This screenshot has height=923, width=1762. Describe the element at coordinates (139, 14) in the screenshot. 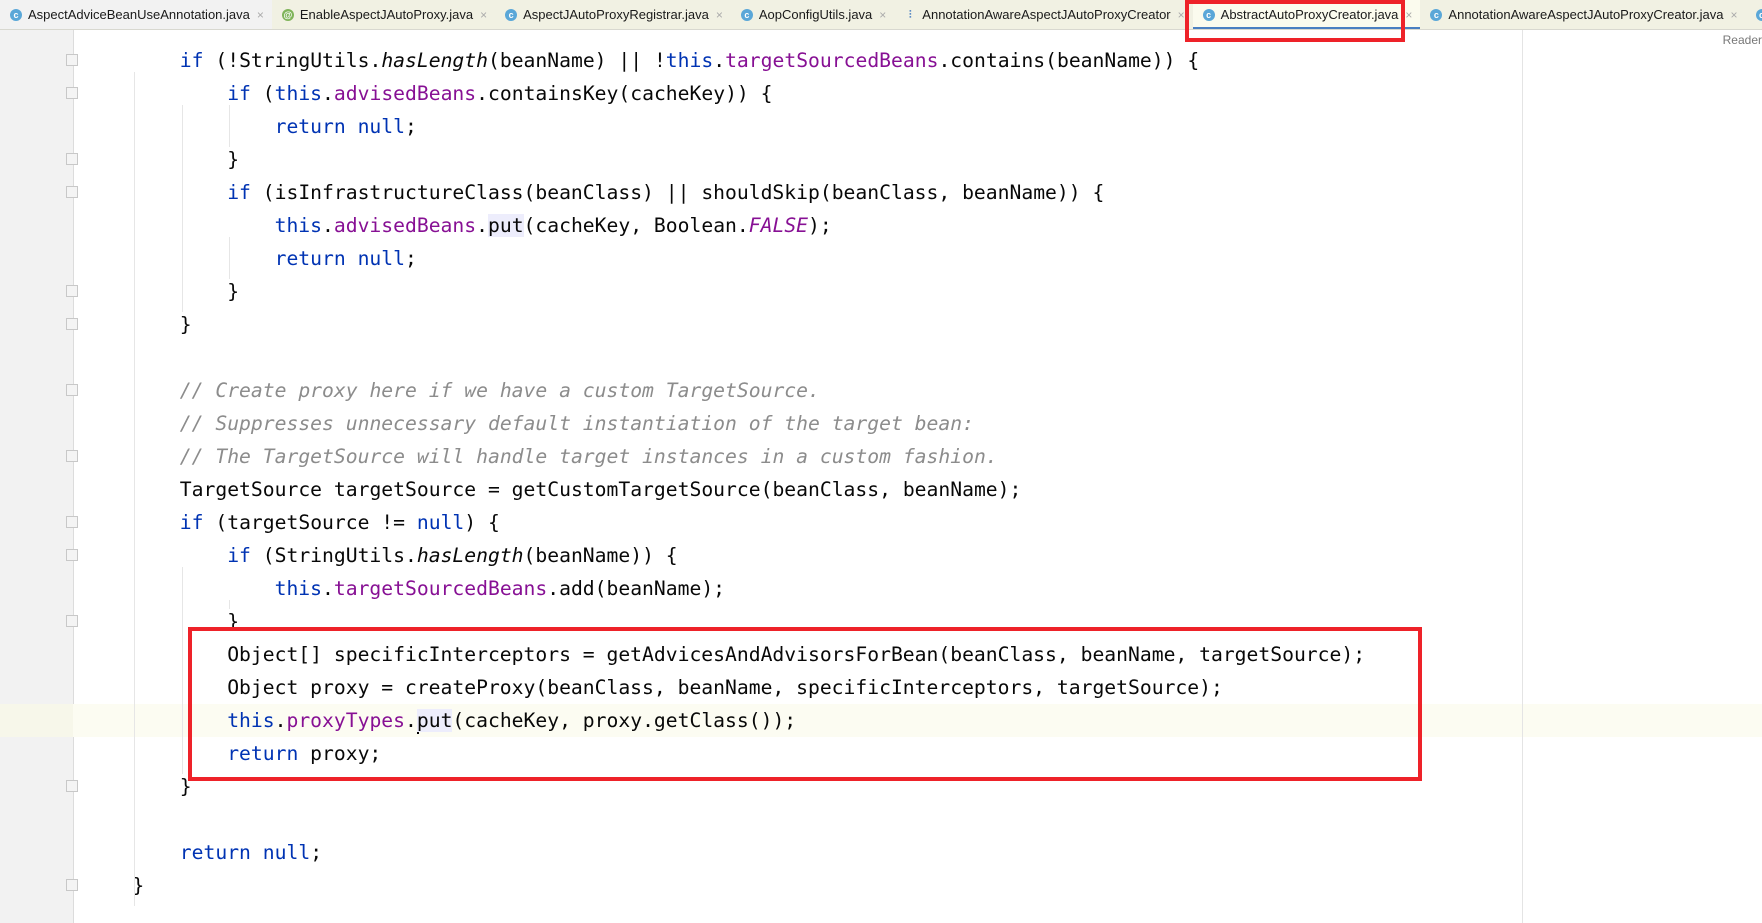

I see `tab-label: AspectAdviceBeanUseAnnotation.java` at that location.